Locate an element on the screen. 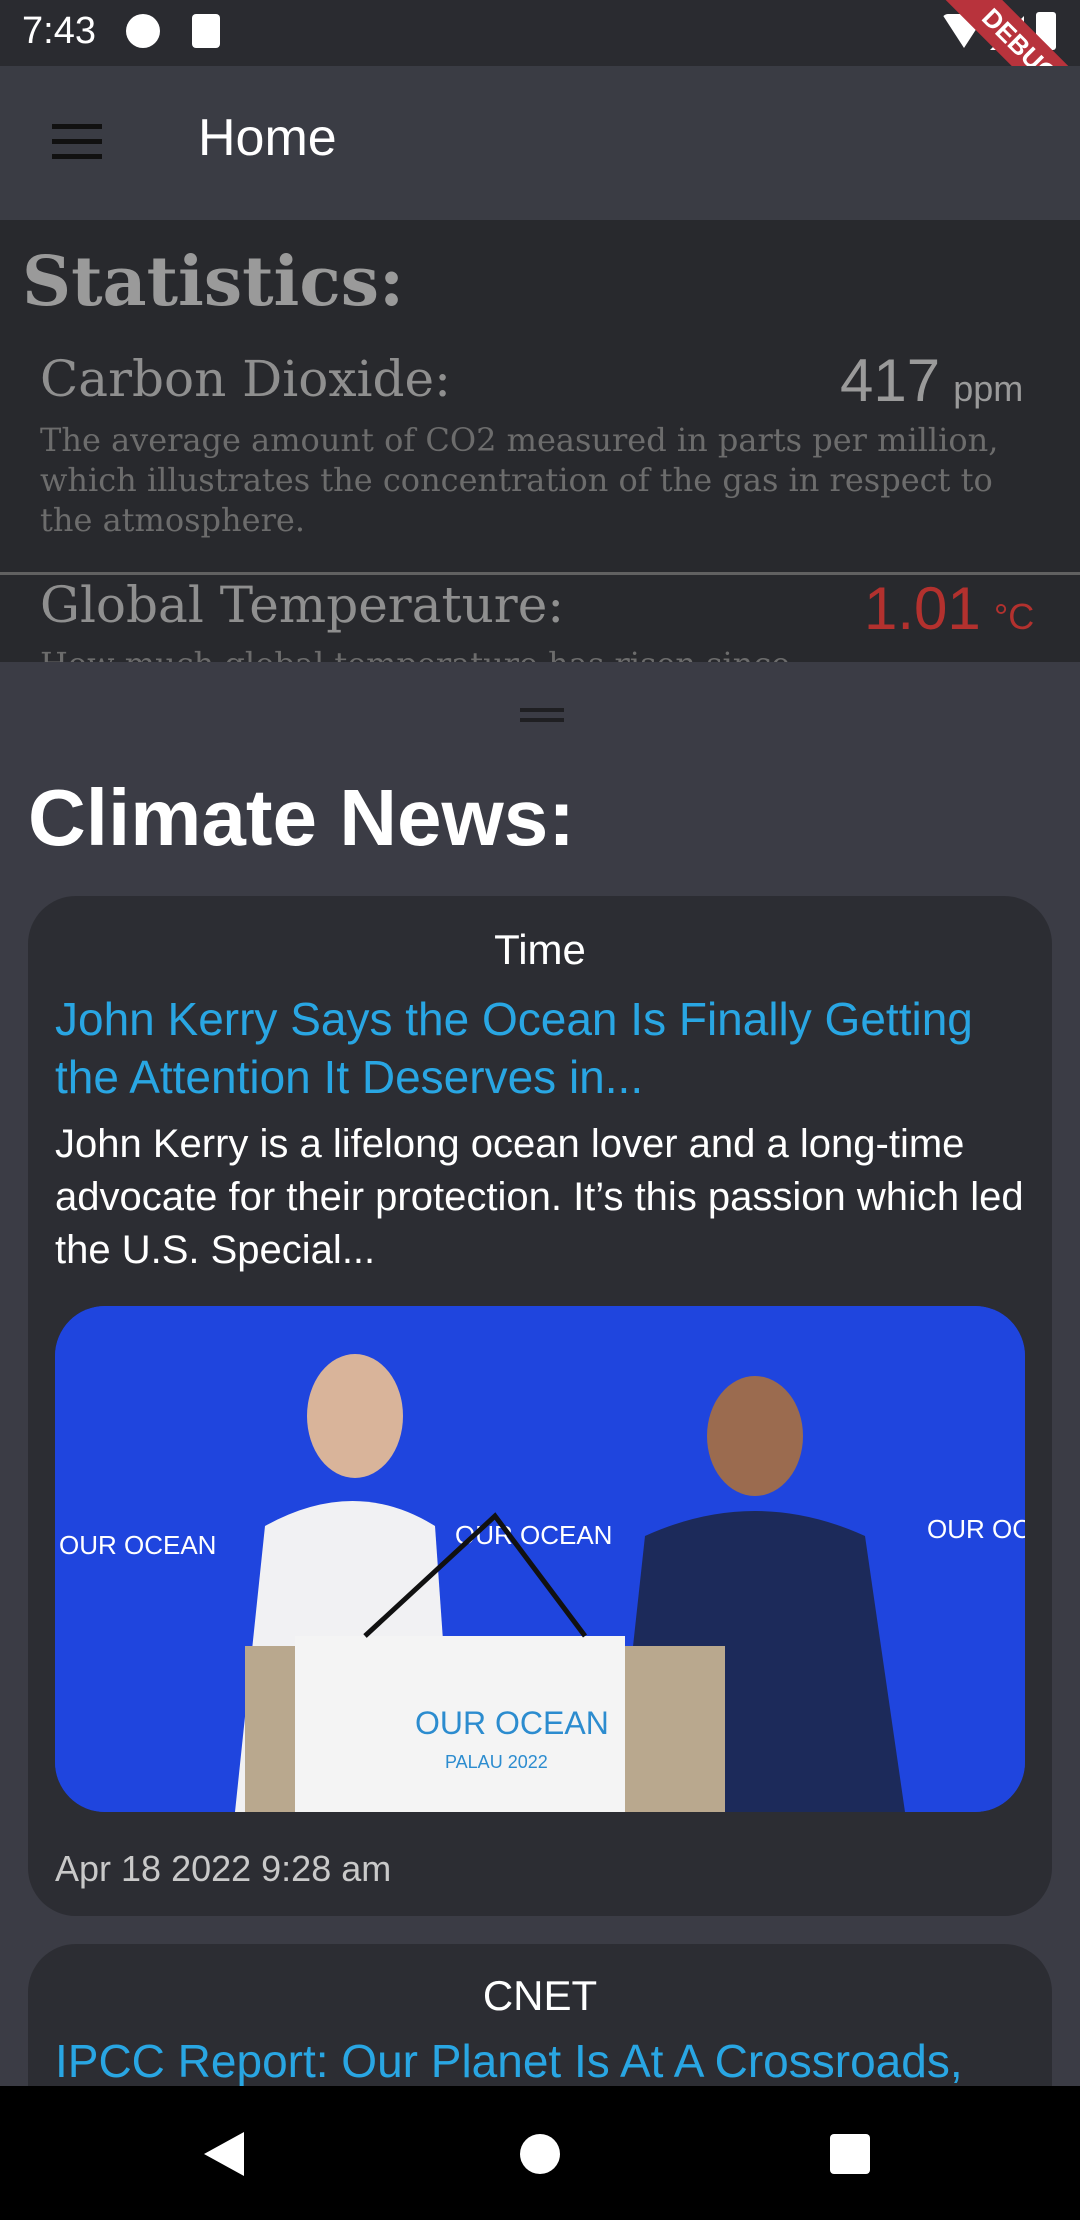 The image size is (1080, 2220). status-bar: 7:43 DEBUG is located at coordinates (540, 76).